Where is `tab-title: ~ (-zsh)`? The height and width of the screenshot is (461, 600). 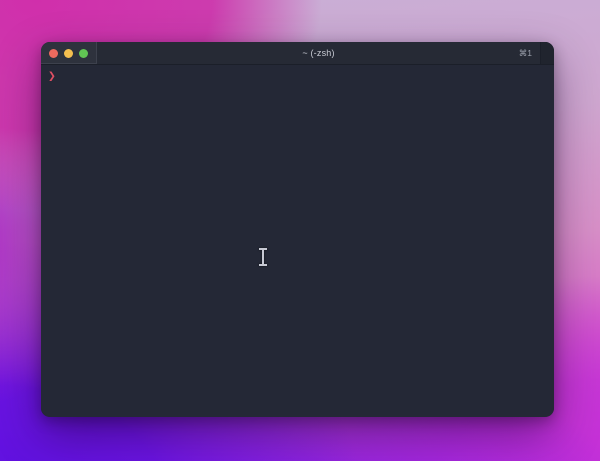 tab-title: ~ (-zsh) is located at coordinates (318, 53).